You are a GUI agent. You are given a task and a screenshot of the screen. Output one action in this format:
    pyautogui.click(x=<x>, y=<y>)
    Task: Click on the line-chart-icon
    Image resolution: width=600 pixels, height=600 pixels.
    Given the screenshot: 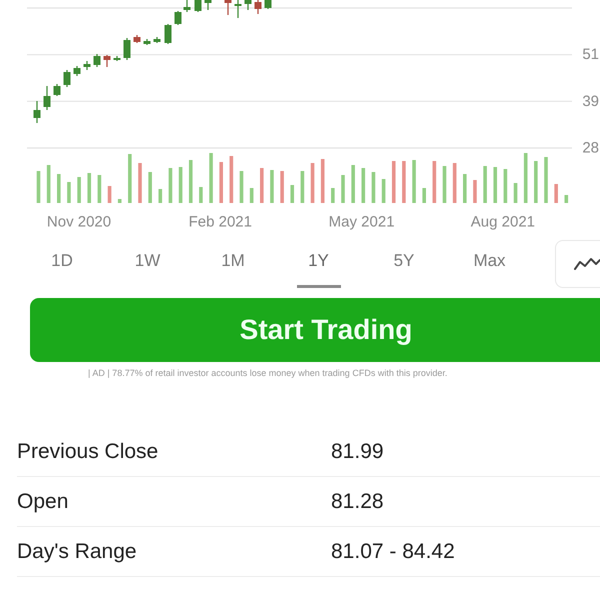 What is the action you would take?
    pyautogui.click(x=587, y=264)
    